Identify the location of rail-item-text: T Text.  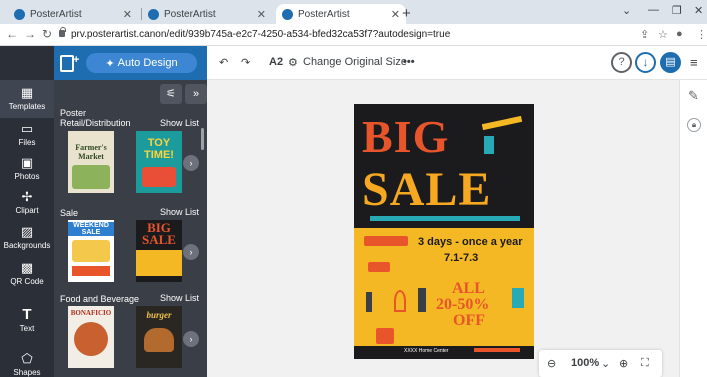
(27, 320).